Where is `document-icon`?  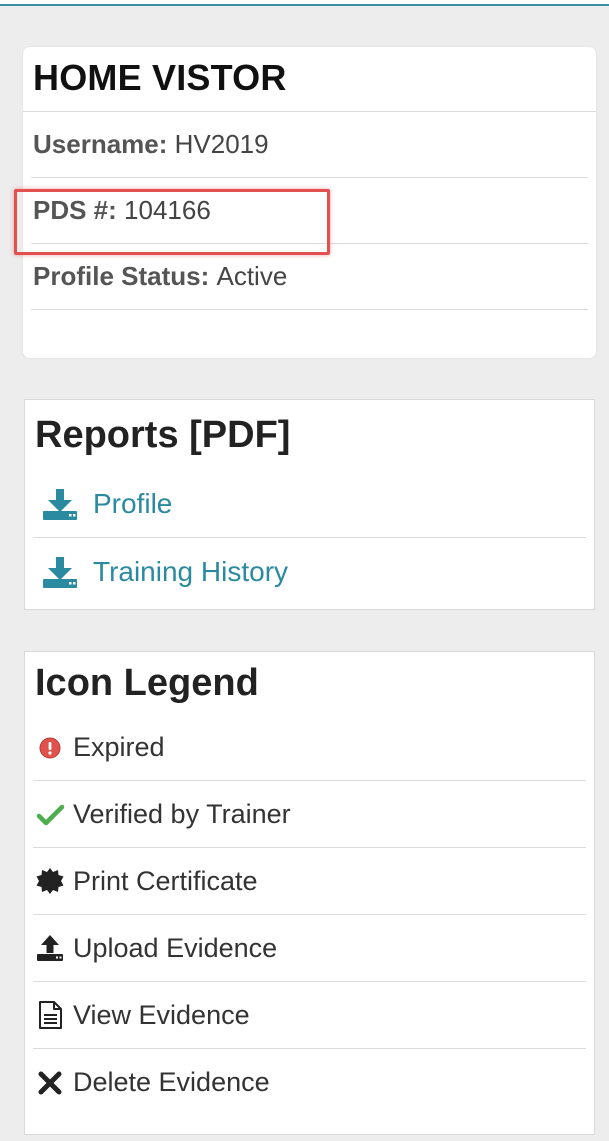 document-icon is located at coordinates (50, 1015).